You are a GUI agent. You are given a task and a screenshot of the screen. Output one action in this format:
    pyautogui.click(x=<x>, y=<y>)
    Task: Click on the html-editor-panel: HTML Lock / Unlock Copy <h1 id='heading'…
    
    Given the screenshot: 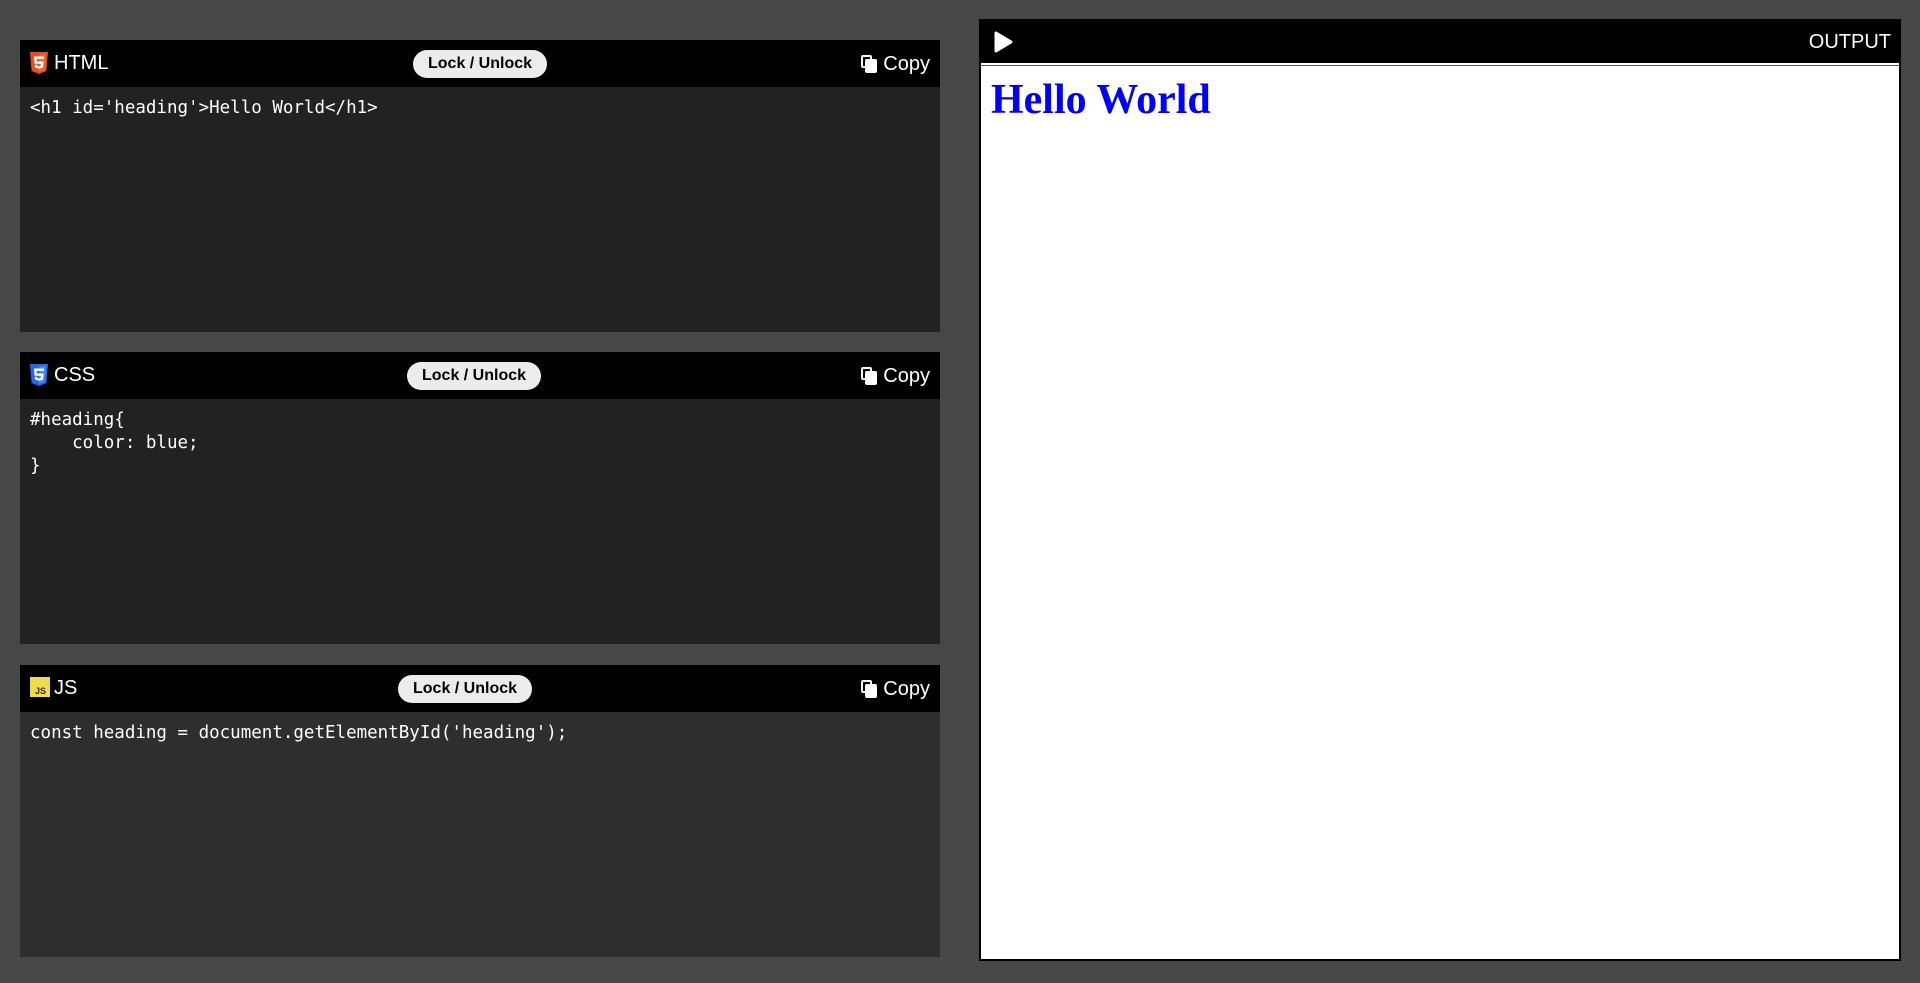 What is the action you would take?
    pyautogui.click(x=480, y=186)
    